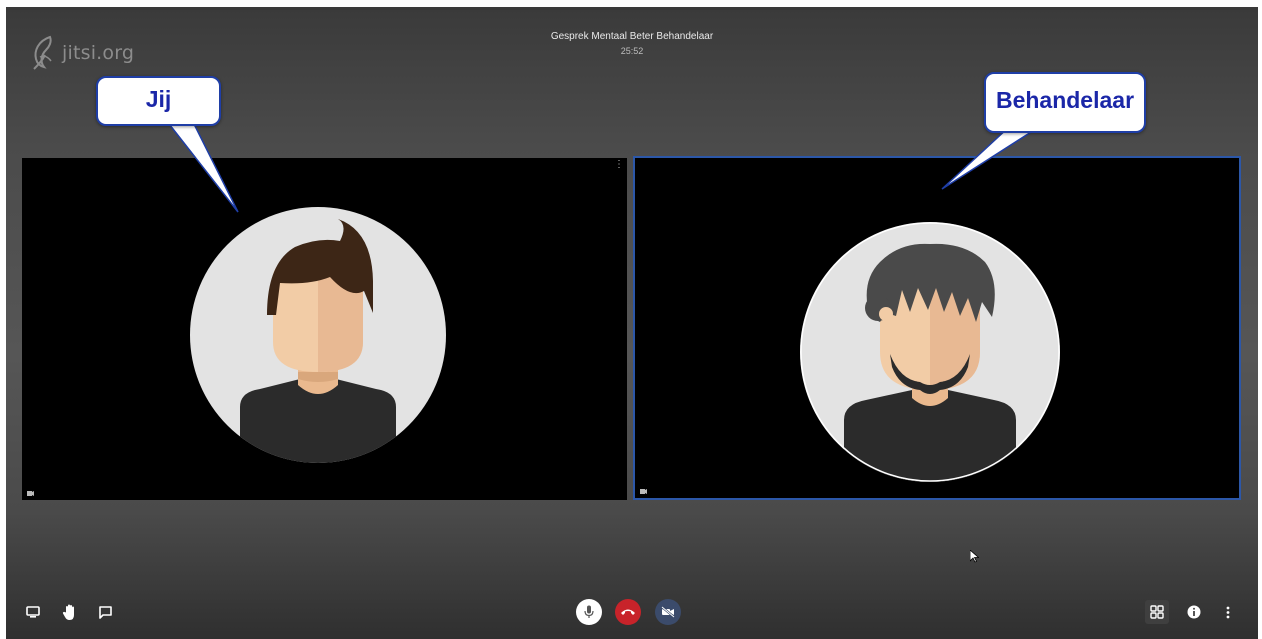 This screenshot has width=1262, height=639. I want to click on hangup-button, so click(628, 612).